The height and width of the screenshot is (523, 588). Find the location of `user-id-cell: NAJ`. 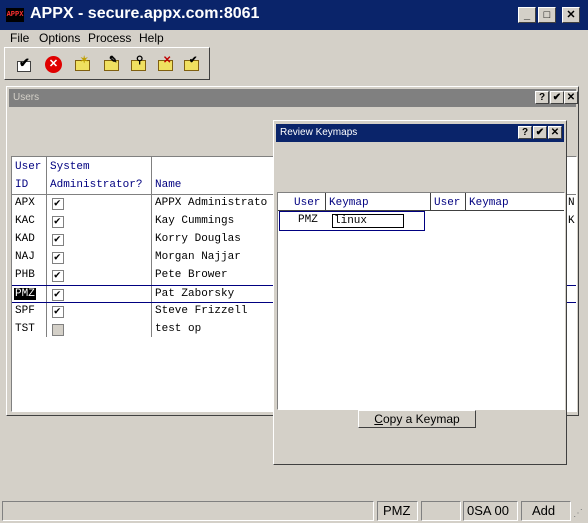

user-id-cell: NAJ is located at coordinates (25, 257).